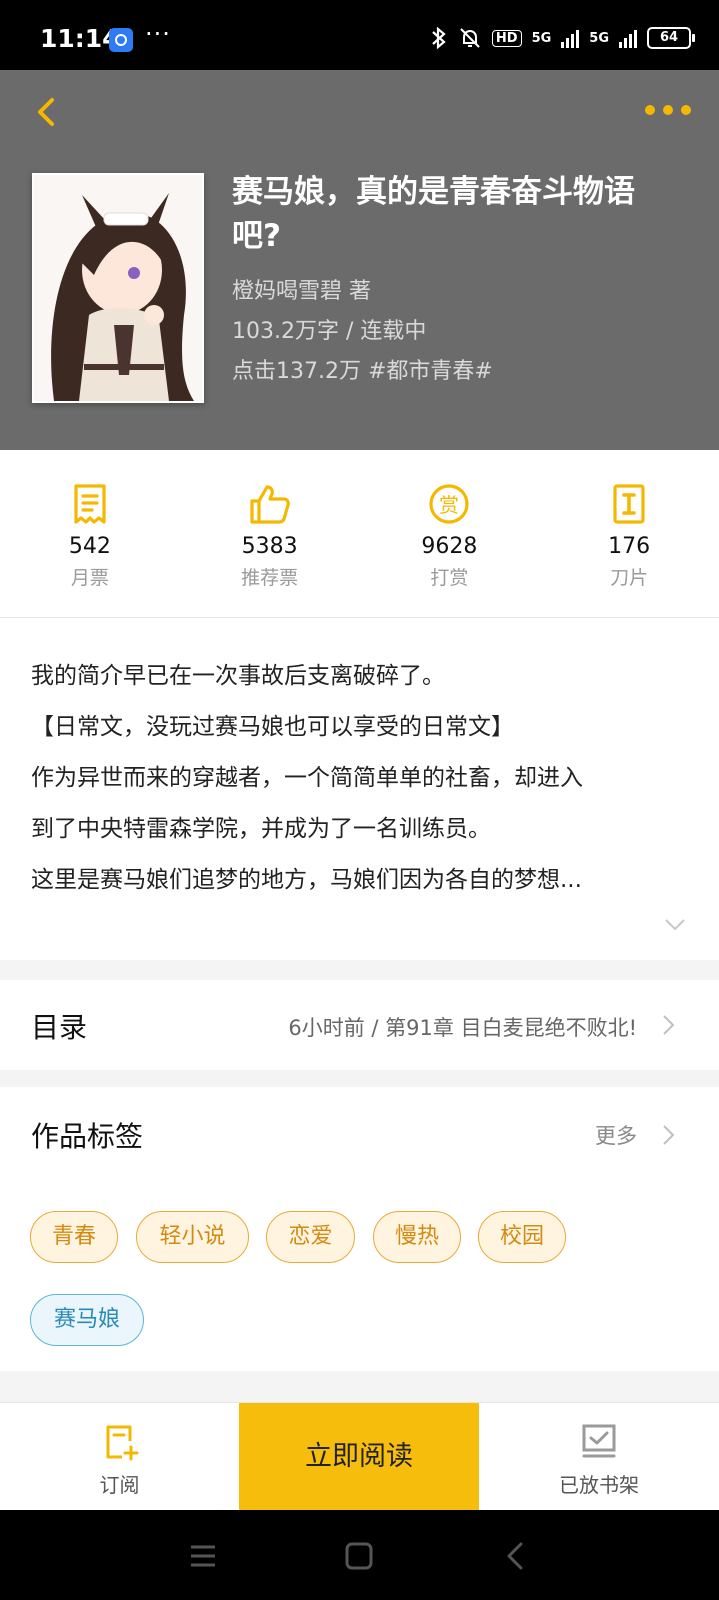 This screenshot has height=1600, width=719. What do you see at coordinates (599, 1441) in the screenshot?
I see `bookshelf-check-icon` at bounding box center [599, 1441].